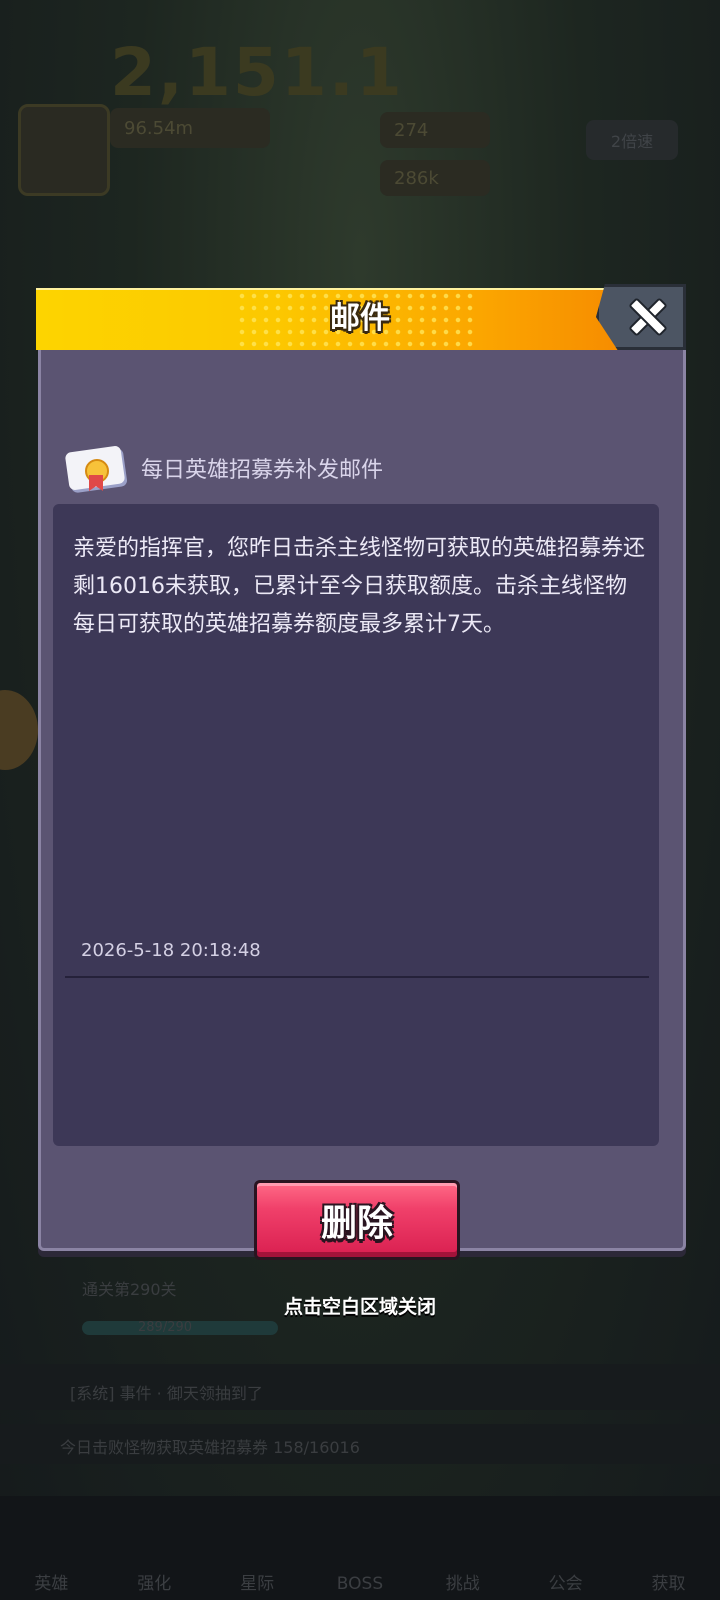  I want to click on delete-button: 删除, so click(357, 1220).